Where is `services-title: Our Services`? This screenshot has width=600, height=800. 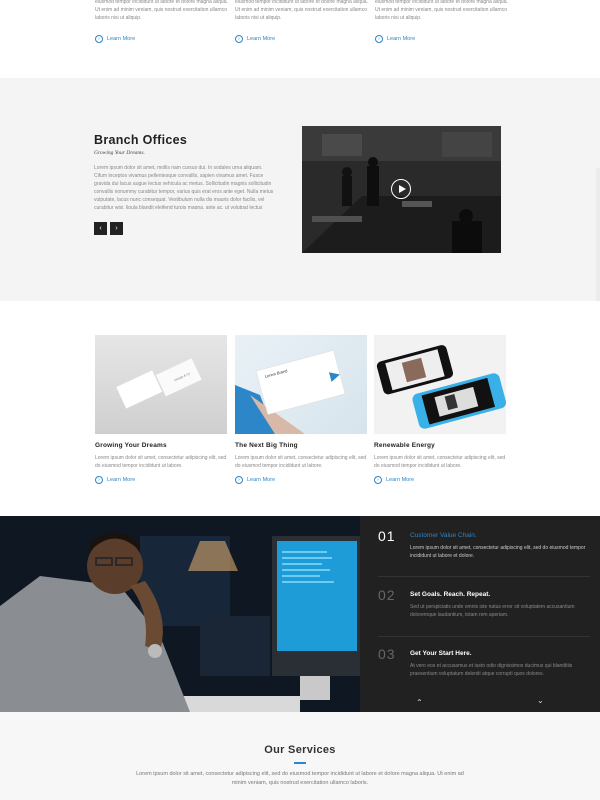
services-title: Our Services is located at coordinates (300, 750).